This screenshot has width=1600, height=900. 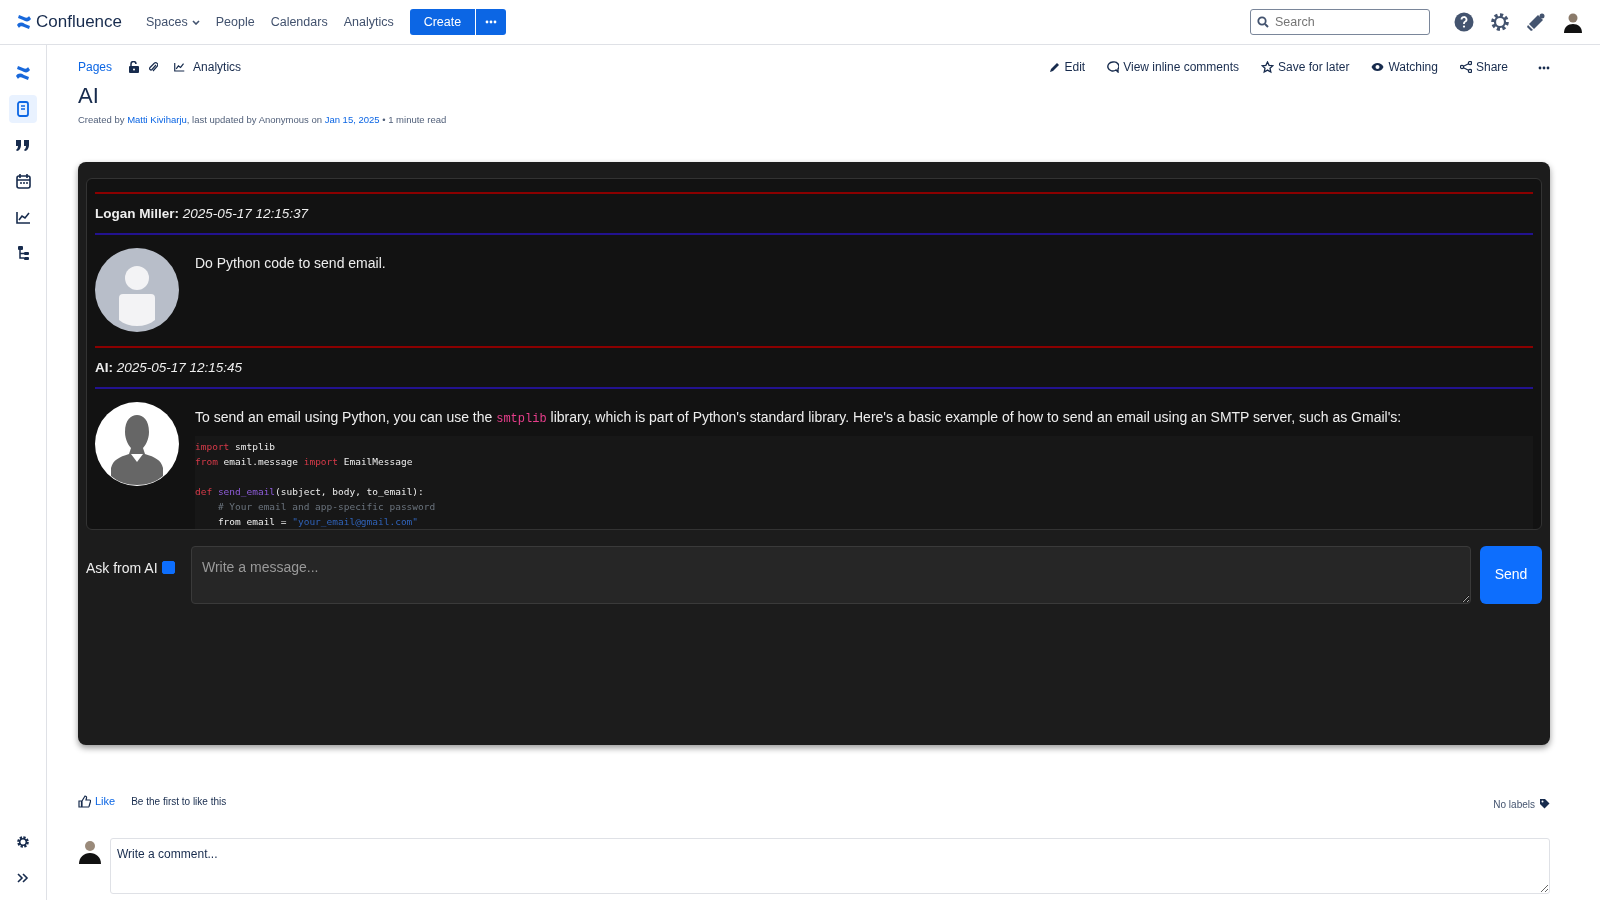 What do you see at coordinates (134, 67) in the screenshot?
I see `unlocked-icon` at bounding box center [134, 67].